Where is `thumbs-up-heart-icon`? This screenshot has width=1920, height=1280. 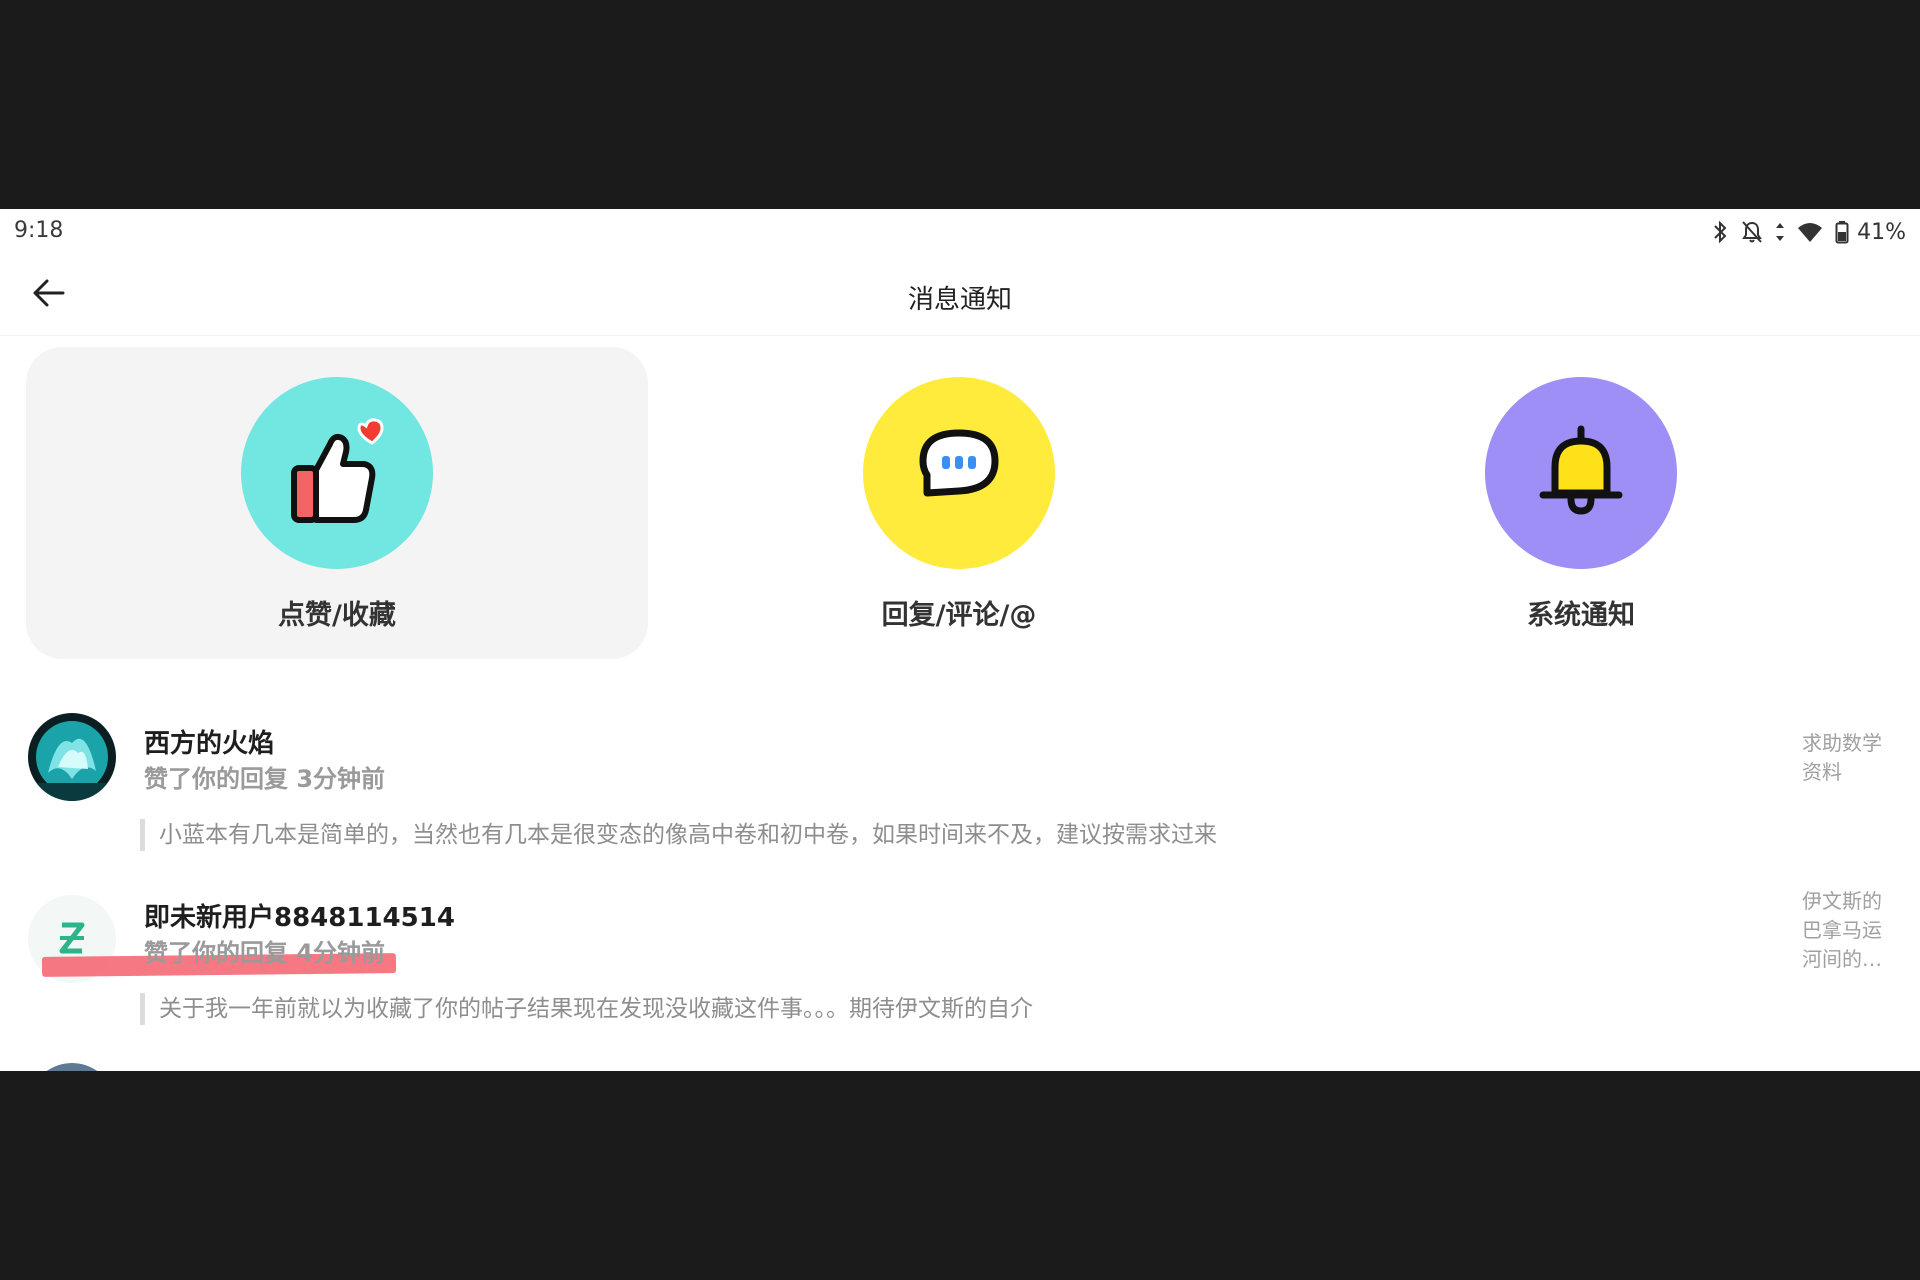
thumbs-up-heart-icon is located at coordinates (337, 473).